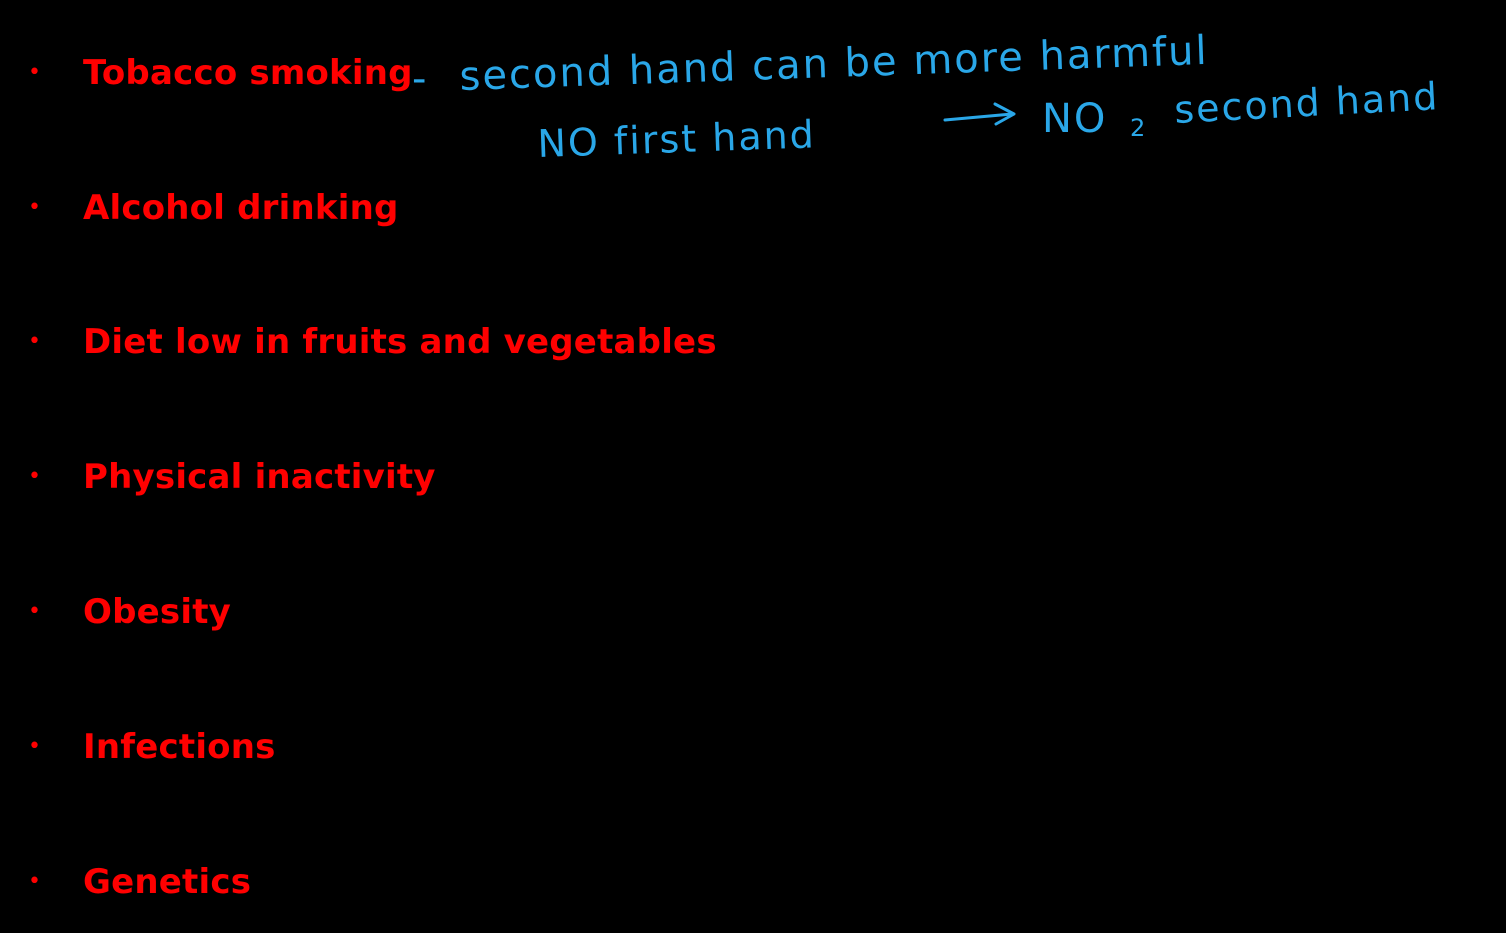 The height and width of the screenshot is (933, 1506). I want to click on bullet-text: Diet low in fruits and vegetables, so click(400, 342).